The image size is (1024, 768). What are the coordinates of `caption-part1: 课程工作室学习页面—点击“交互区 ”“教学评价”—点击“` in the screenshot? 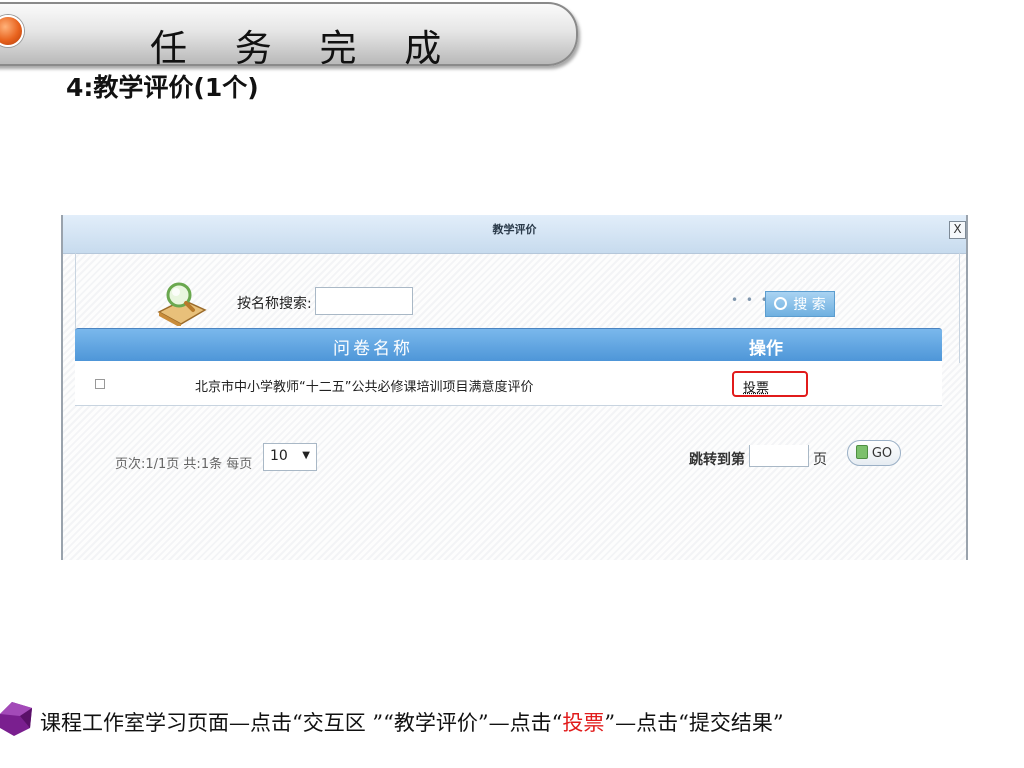 It's located at (301, 723).